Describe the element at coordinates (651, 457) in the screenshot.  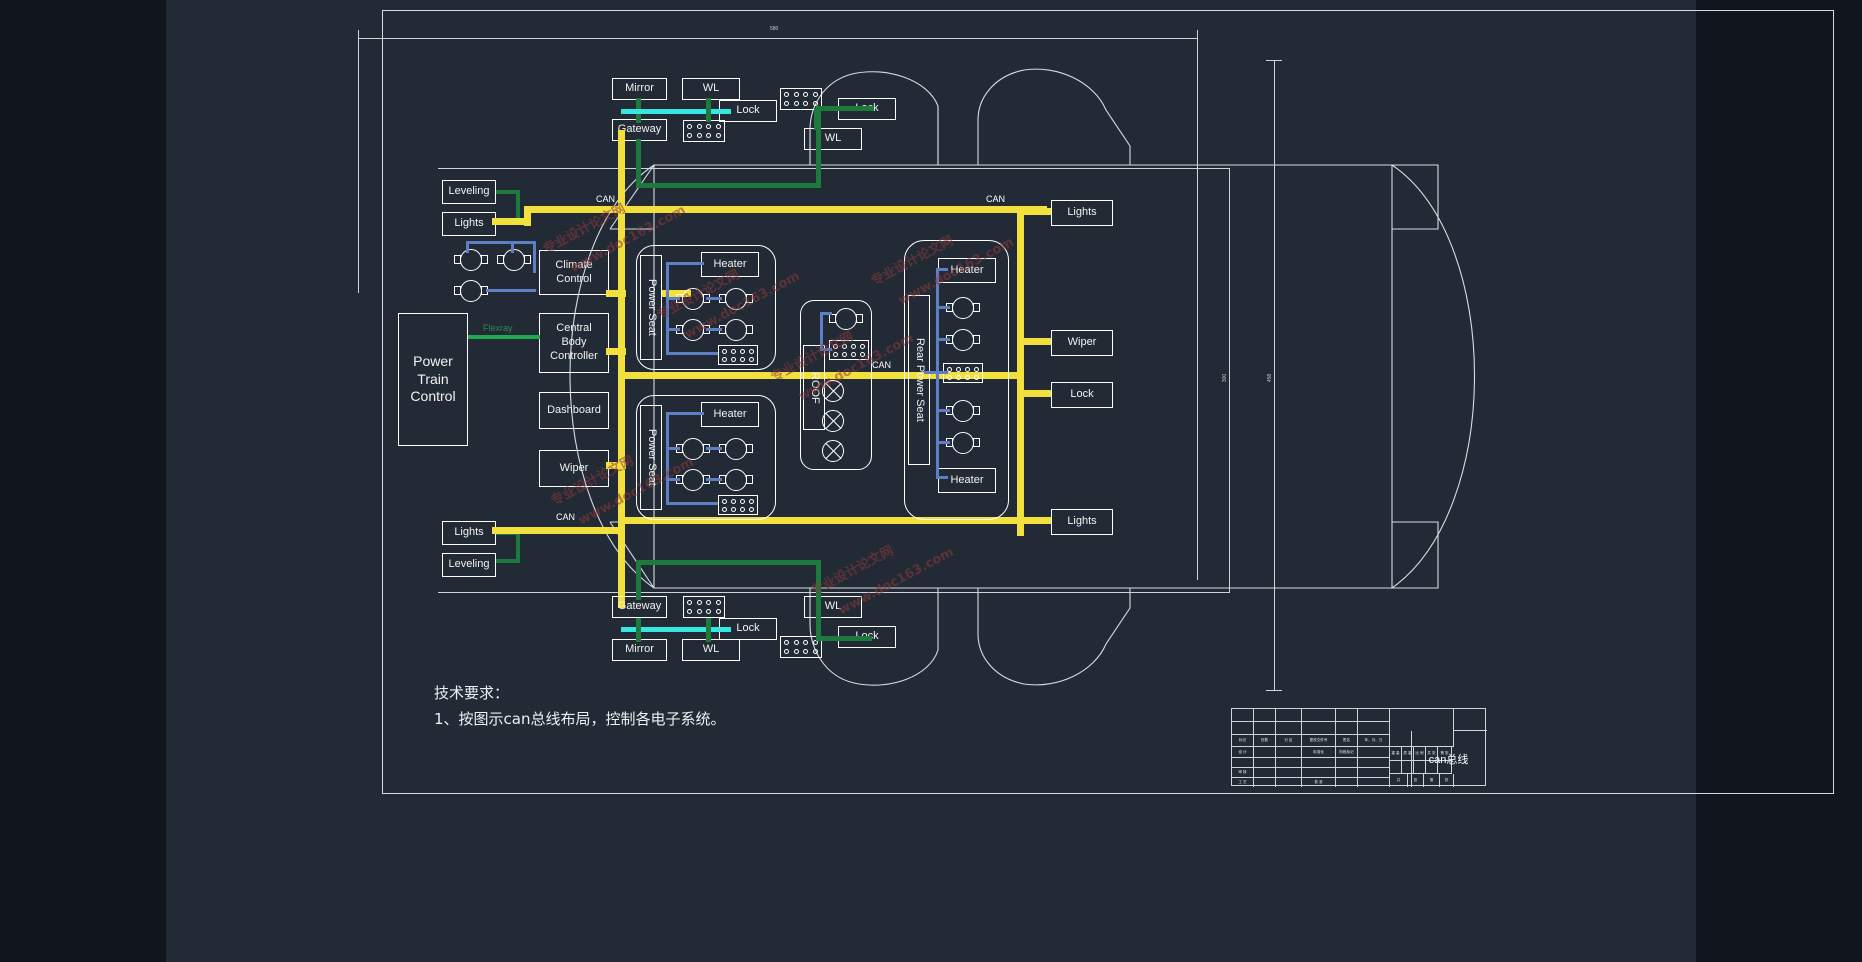
I see `module-rear-left-power-seat-label: Power Seat` at that location.